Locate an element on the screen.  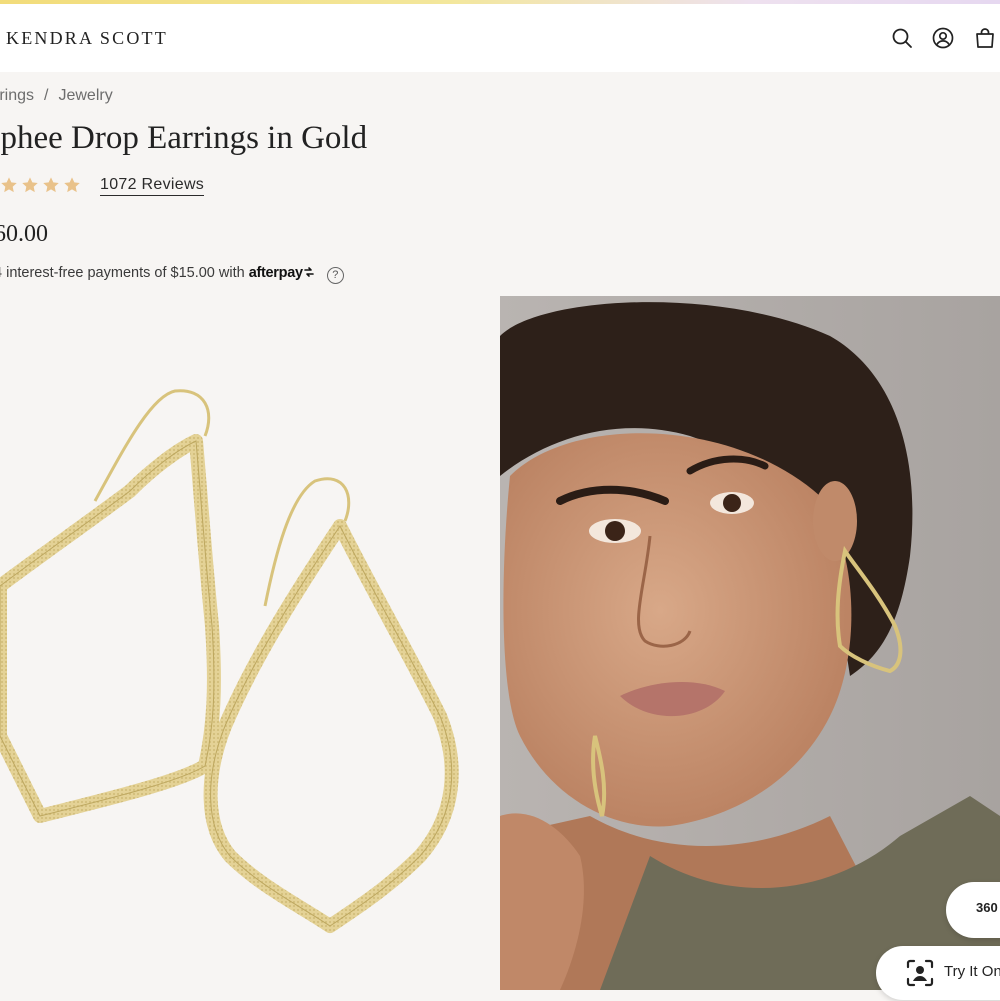
product-title: ophee Drop Earrings in Gold is located at coordinates (184, 138).